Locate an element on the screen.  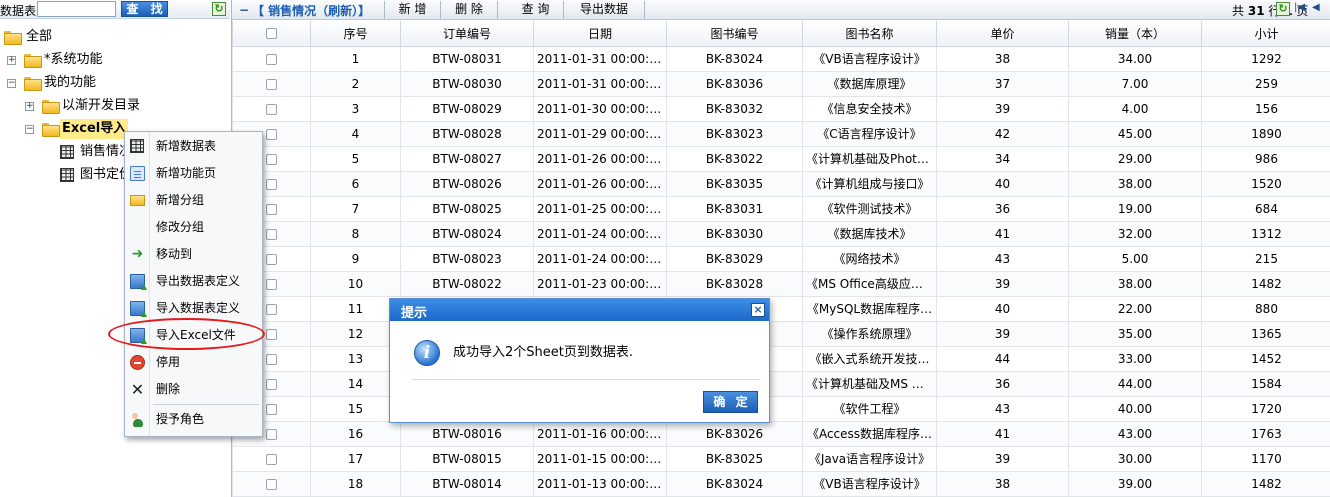
export-icon is located at coordinates (138, 282).